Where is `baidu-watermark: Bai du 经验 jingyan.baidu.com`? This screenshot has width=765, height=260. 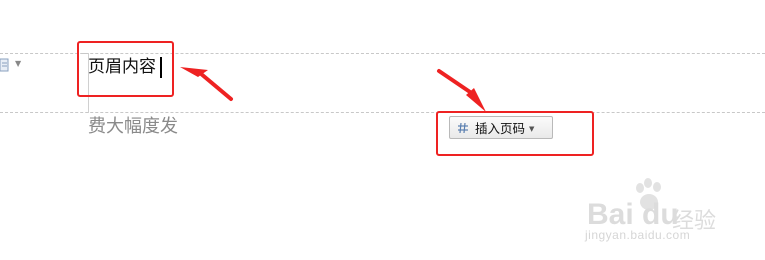
baidu-watermark: Bai du 经验 jingyan.baidu.com is located at coordinates (675, 213).